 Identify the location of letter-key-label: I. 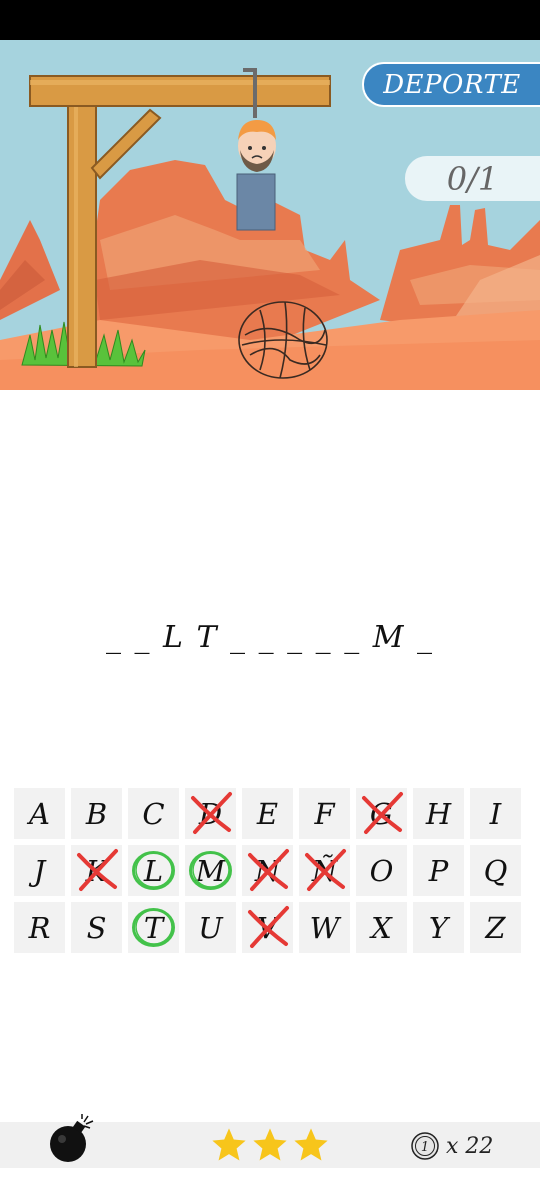
(495, 813).